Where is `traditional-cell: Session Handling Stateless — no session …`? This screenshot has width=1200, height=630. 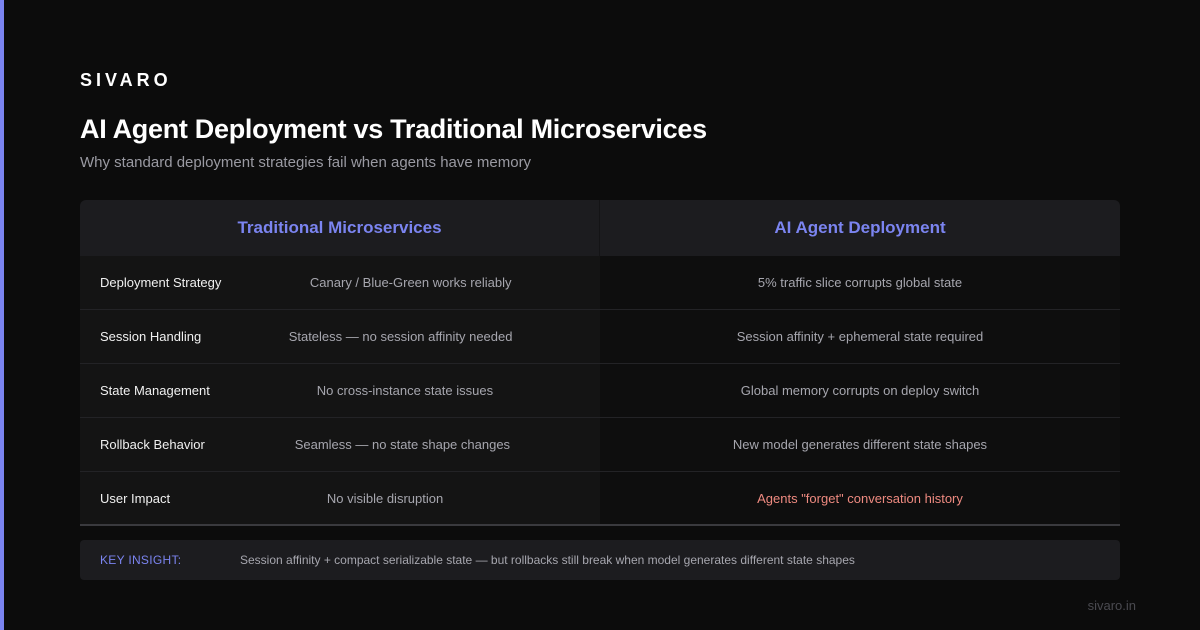 traditional-cell: Session Handling Stateless — no session … is located at coordinates (340, 336).